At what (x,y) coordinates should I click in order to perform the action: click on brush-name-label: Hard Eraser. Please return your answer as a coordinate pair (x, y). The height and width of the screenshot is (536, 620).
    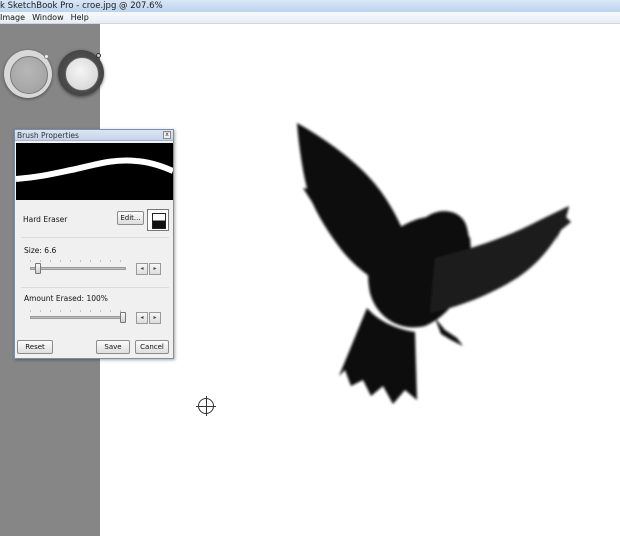
    Looking at the image, I should click on (45, 219).